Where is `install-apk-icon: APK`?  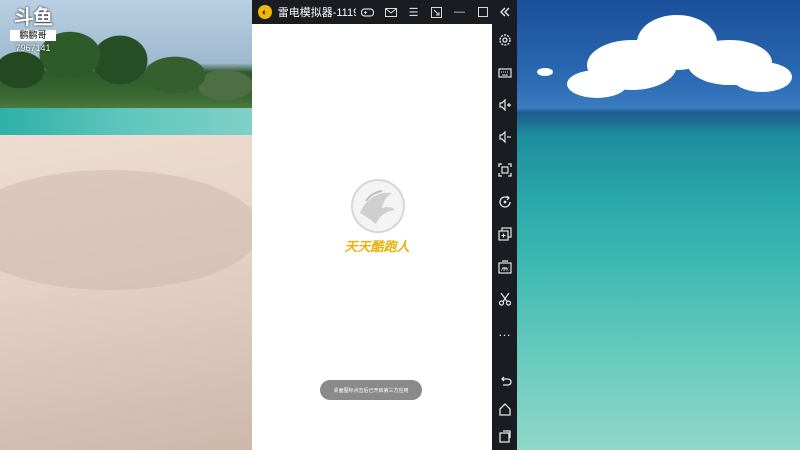 install-apk-icon: APK is located at coordinates (504, 267).